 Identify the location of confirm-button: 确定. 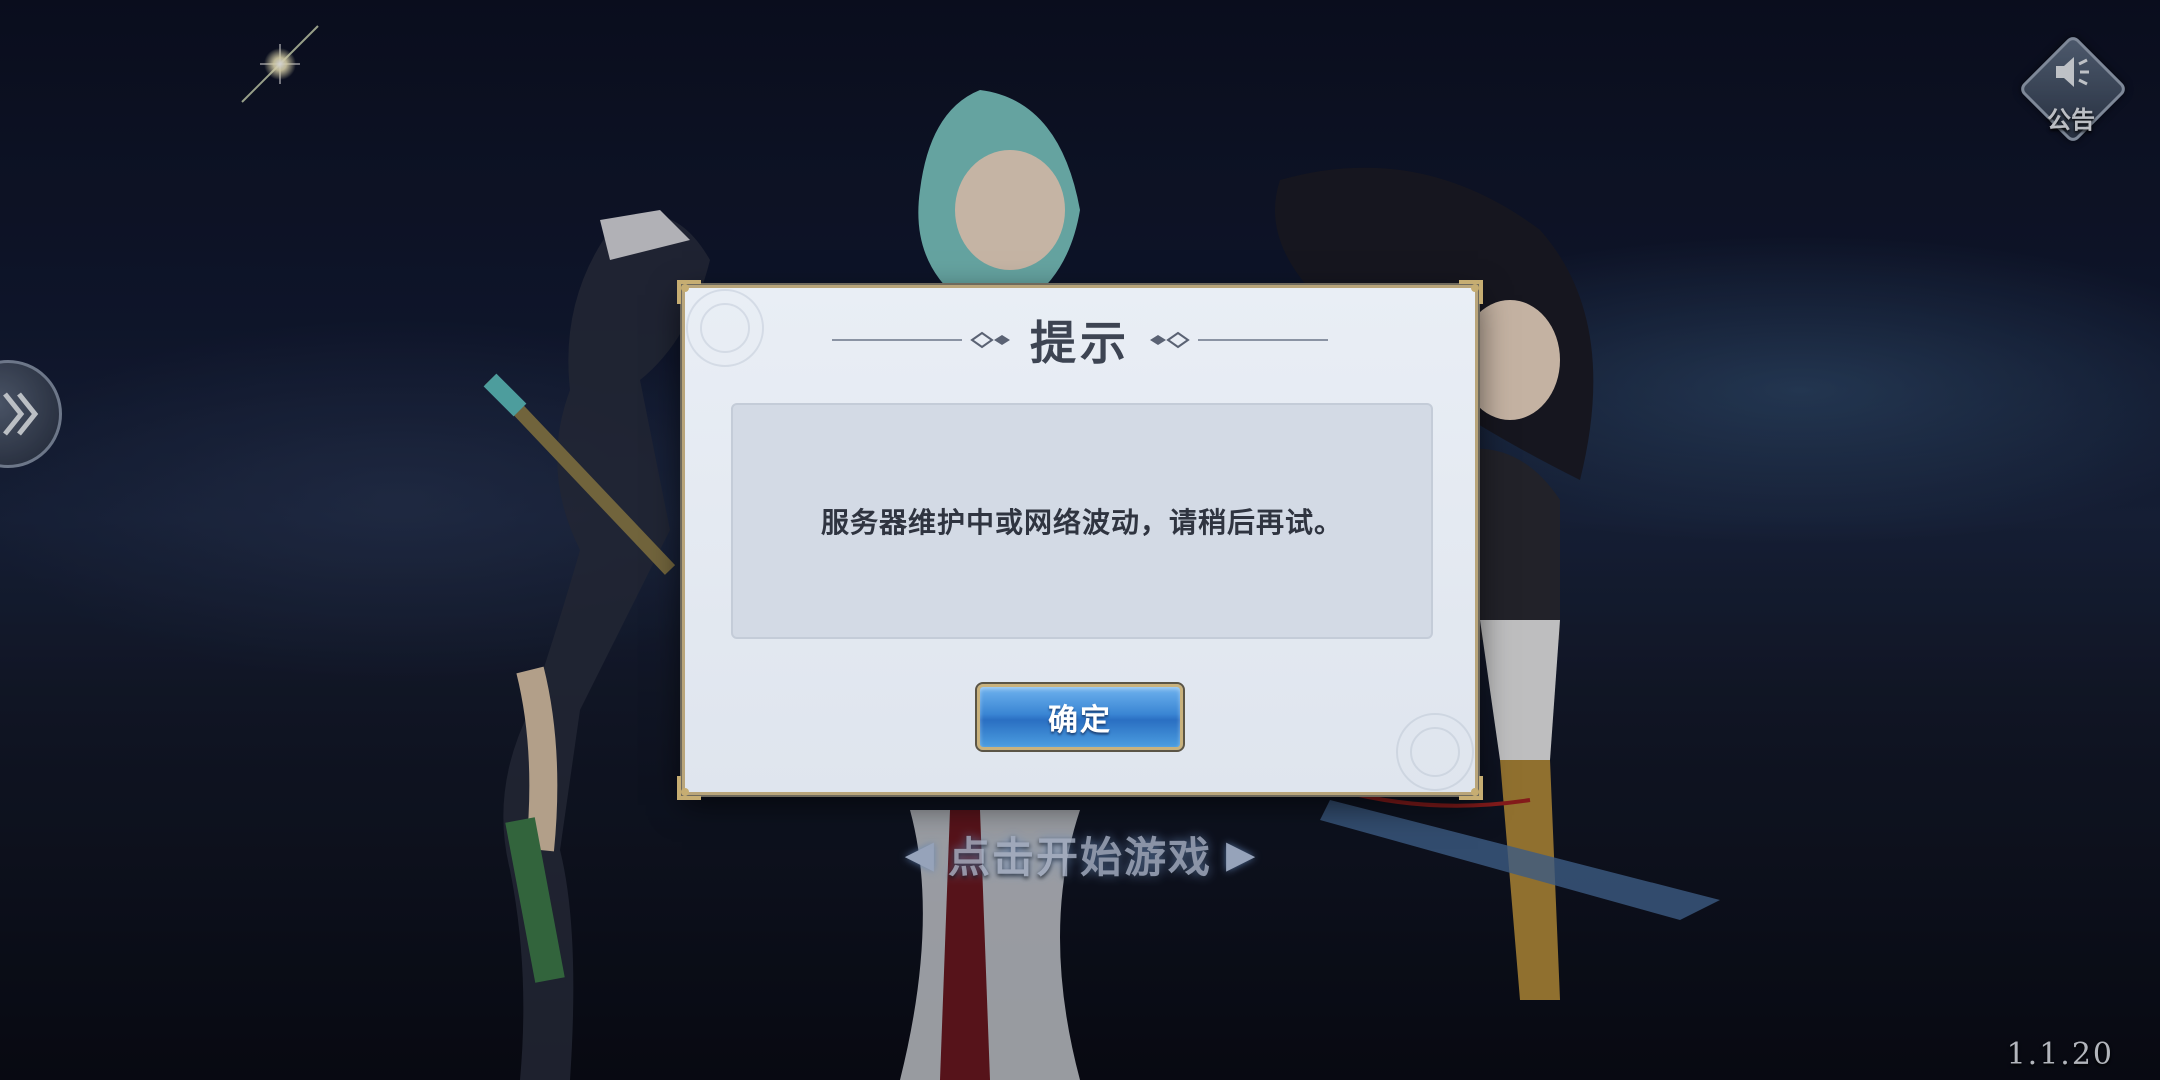
(1080, 717).